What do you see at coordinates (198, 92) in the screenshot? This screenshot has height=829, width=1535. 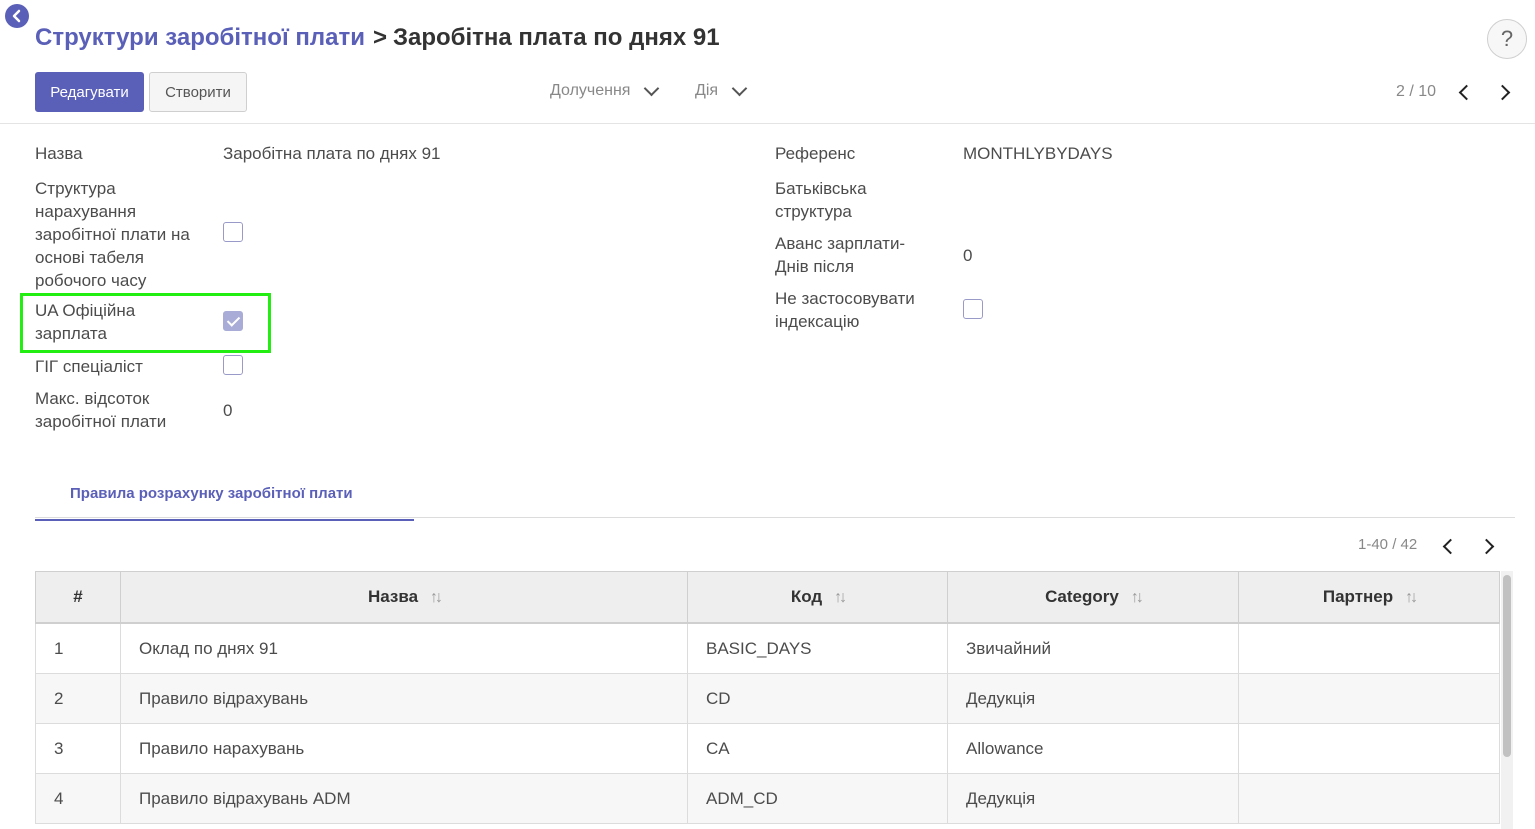 I see `create-button: Створити` at bounding box center [198, 92].